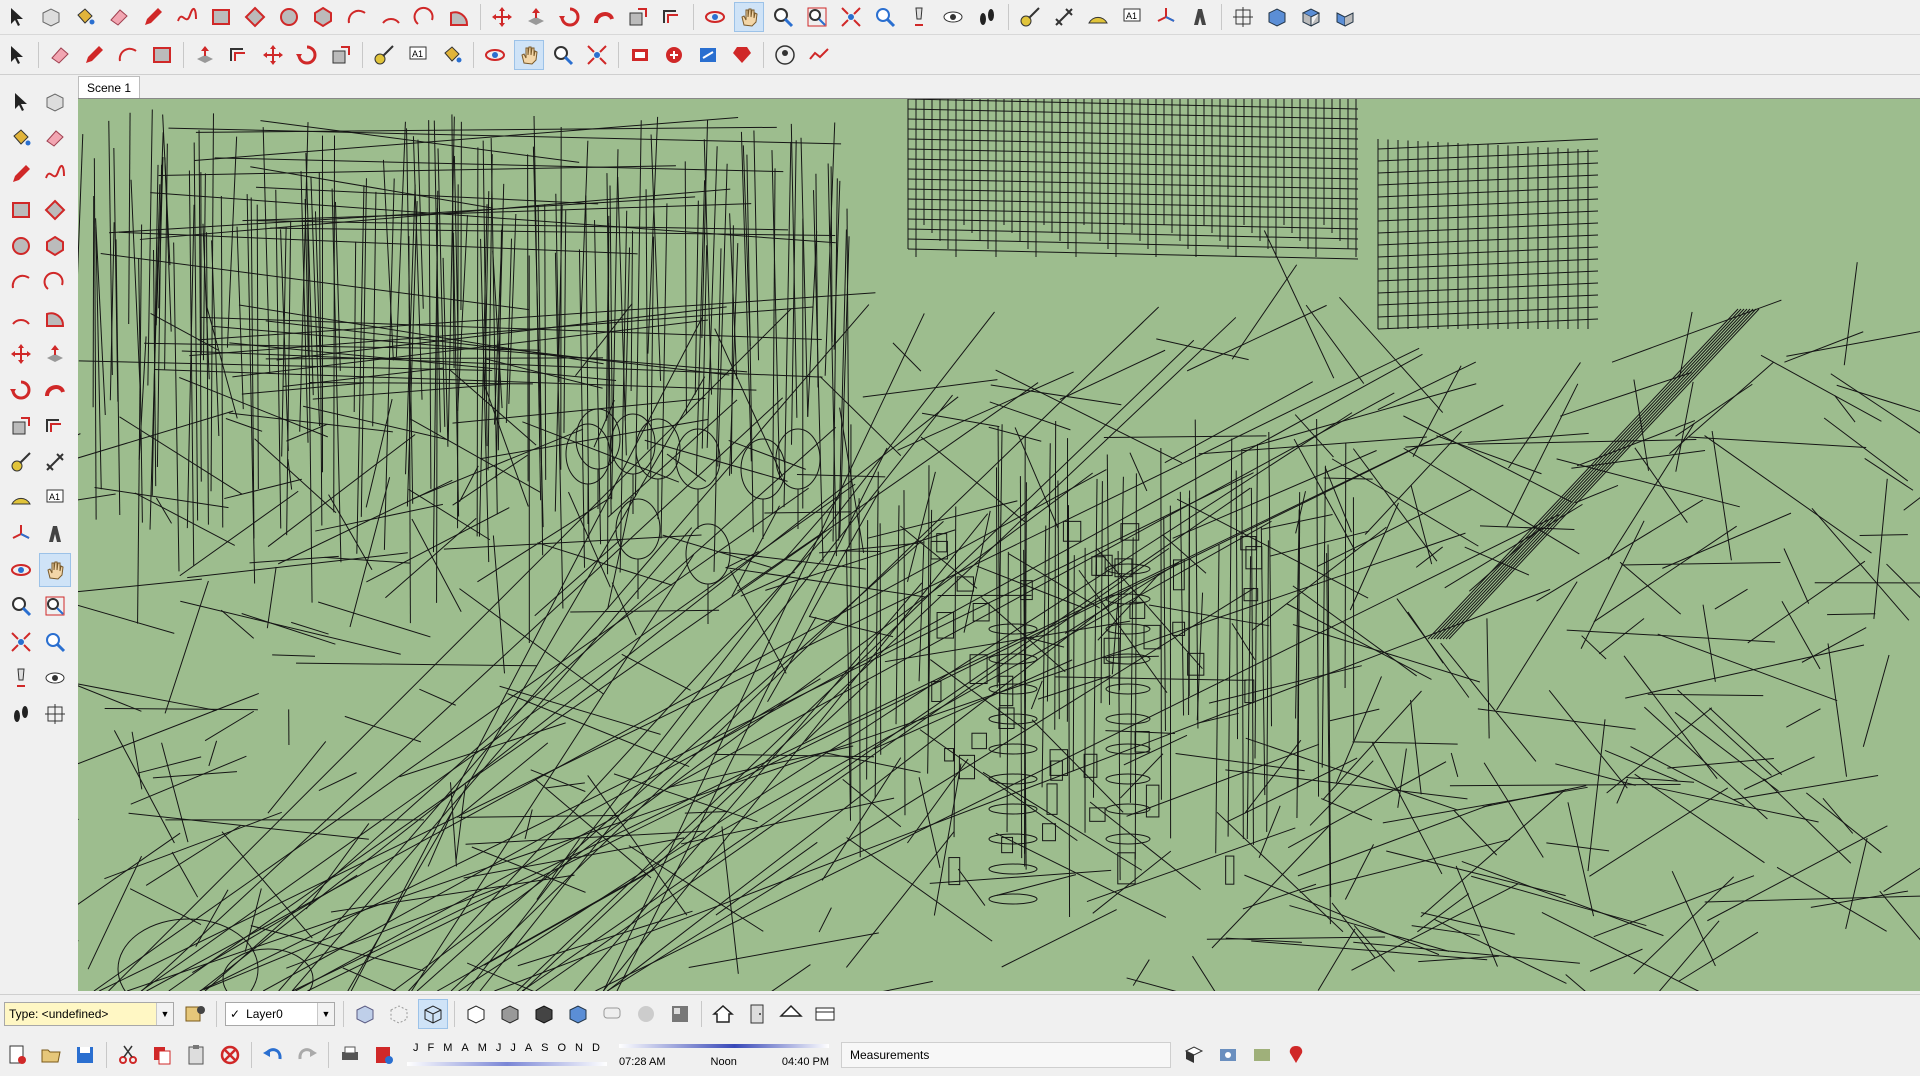 Image resolution: width=1920 pixels, height=1076 pixels. I want to click on delete-icon, so click(230, 1055).